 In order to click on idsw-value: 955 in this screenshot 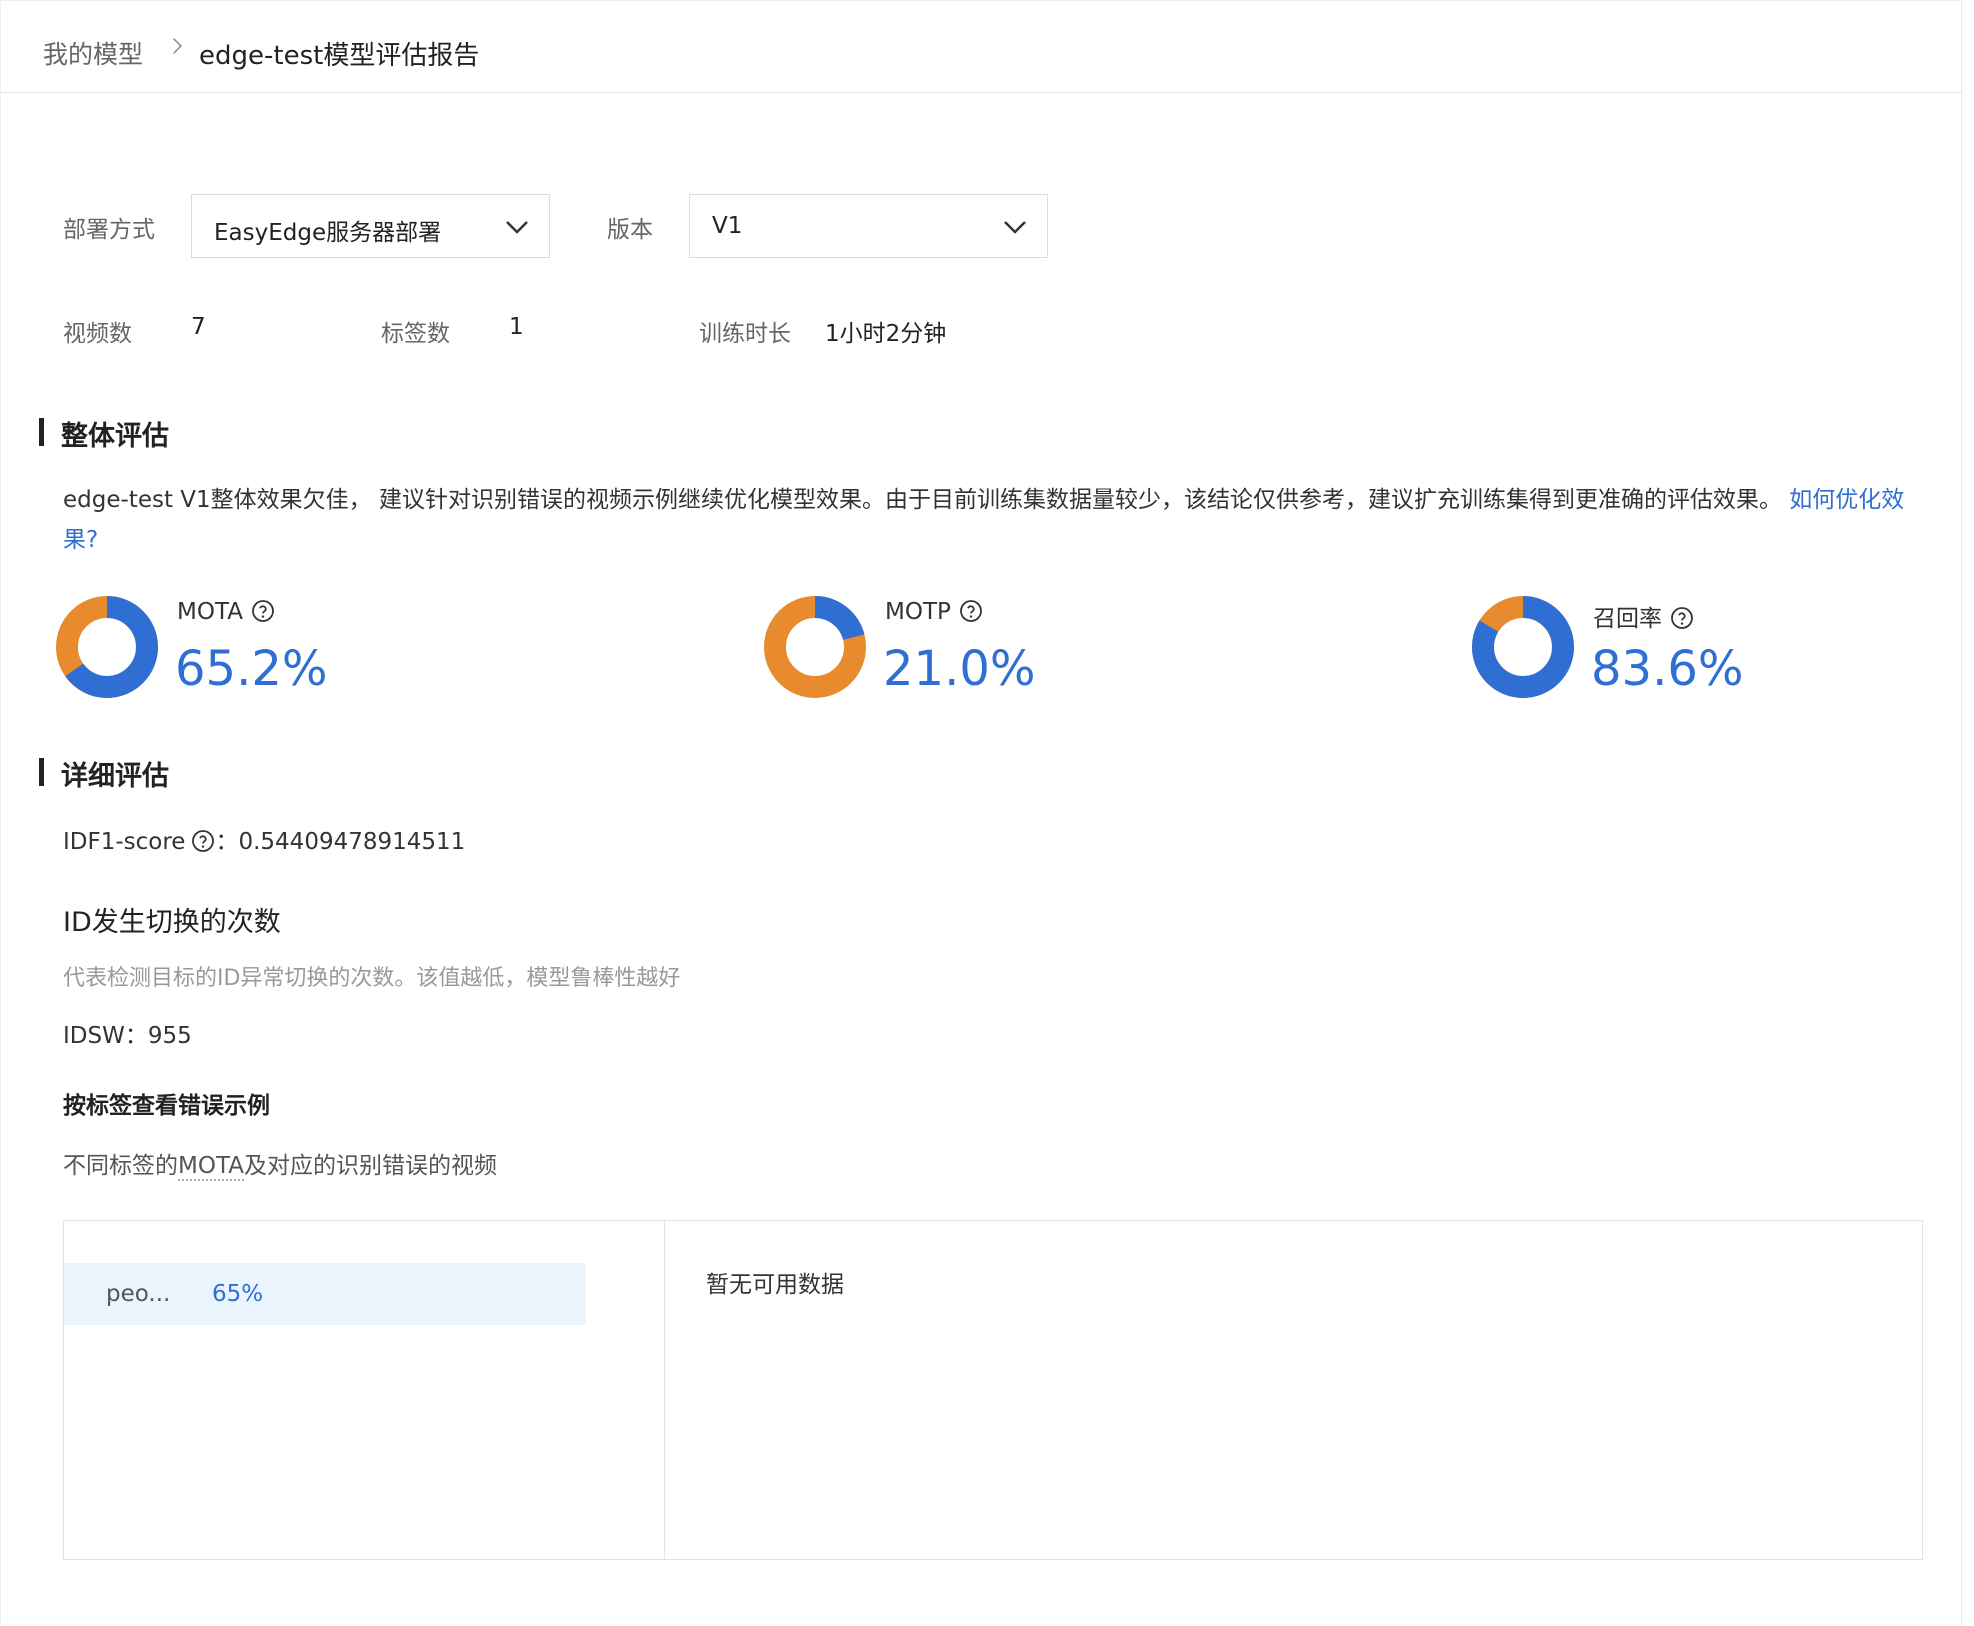, I will do `click(169, 1036)`.